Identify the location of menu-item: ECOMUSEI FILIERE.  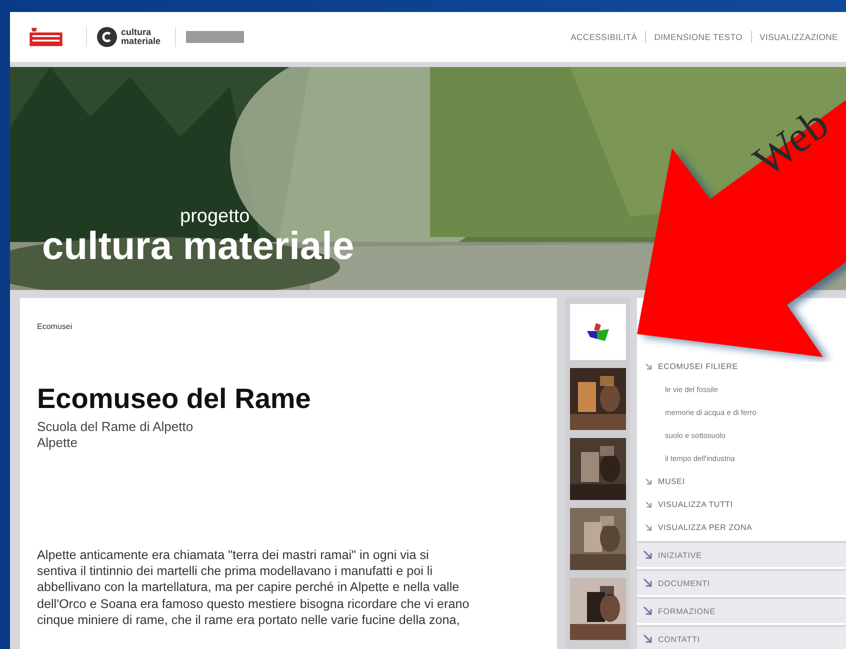
(698, 366).